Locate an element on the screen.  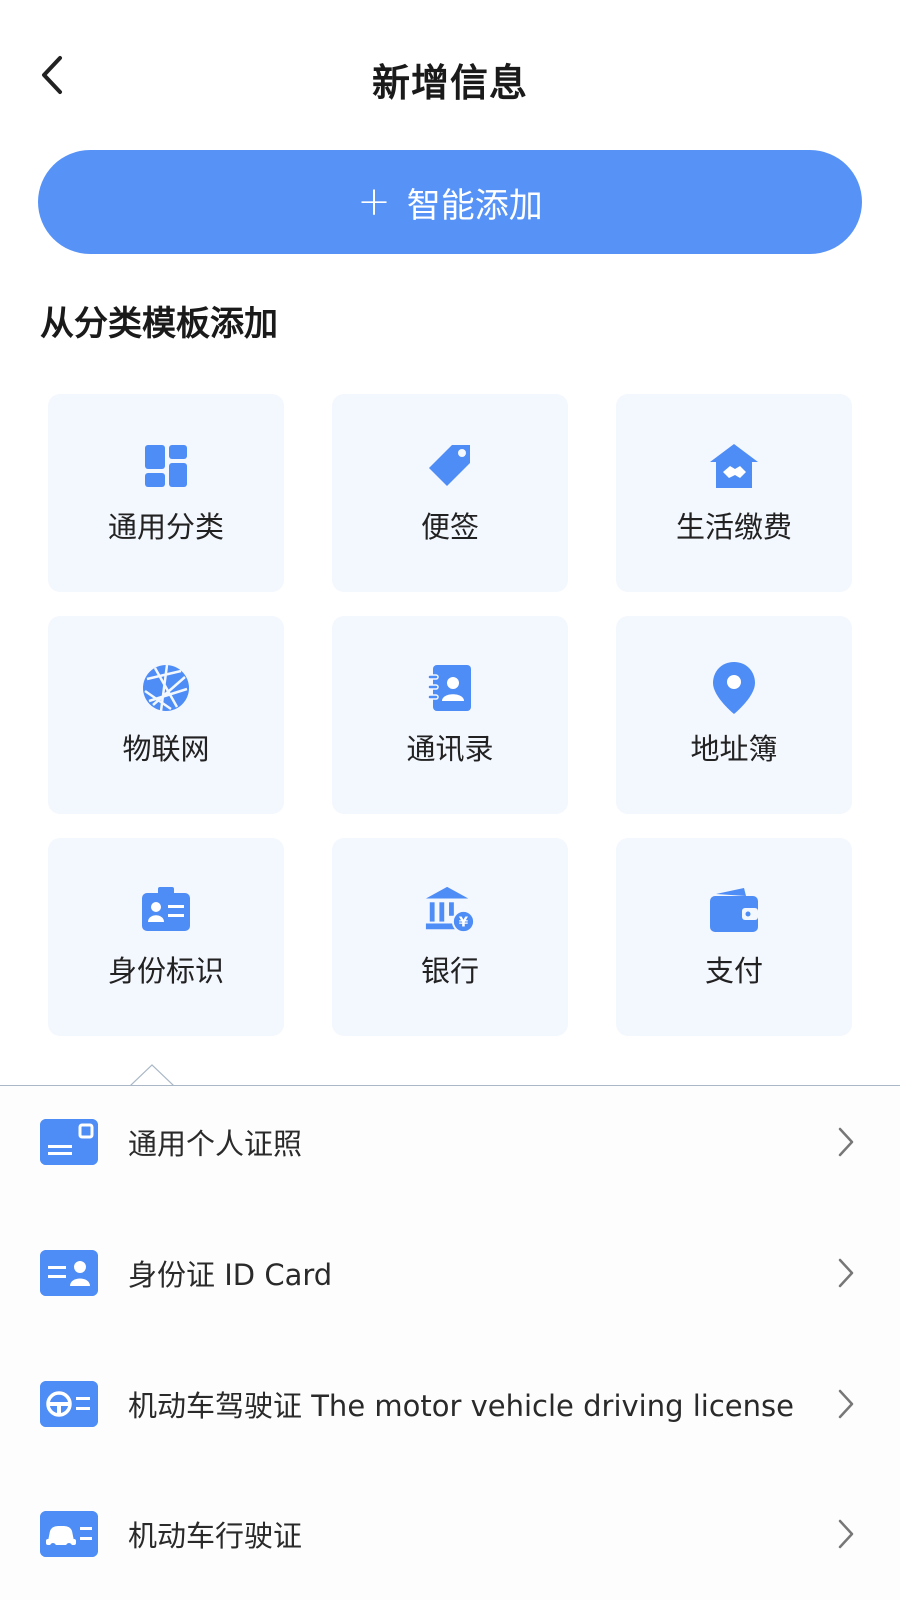
header: 新增信息 is located at coordinates (450, 75).